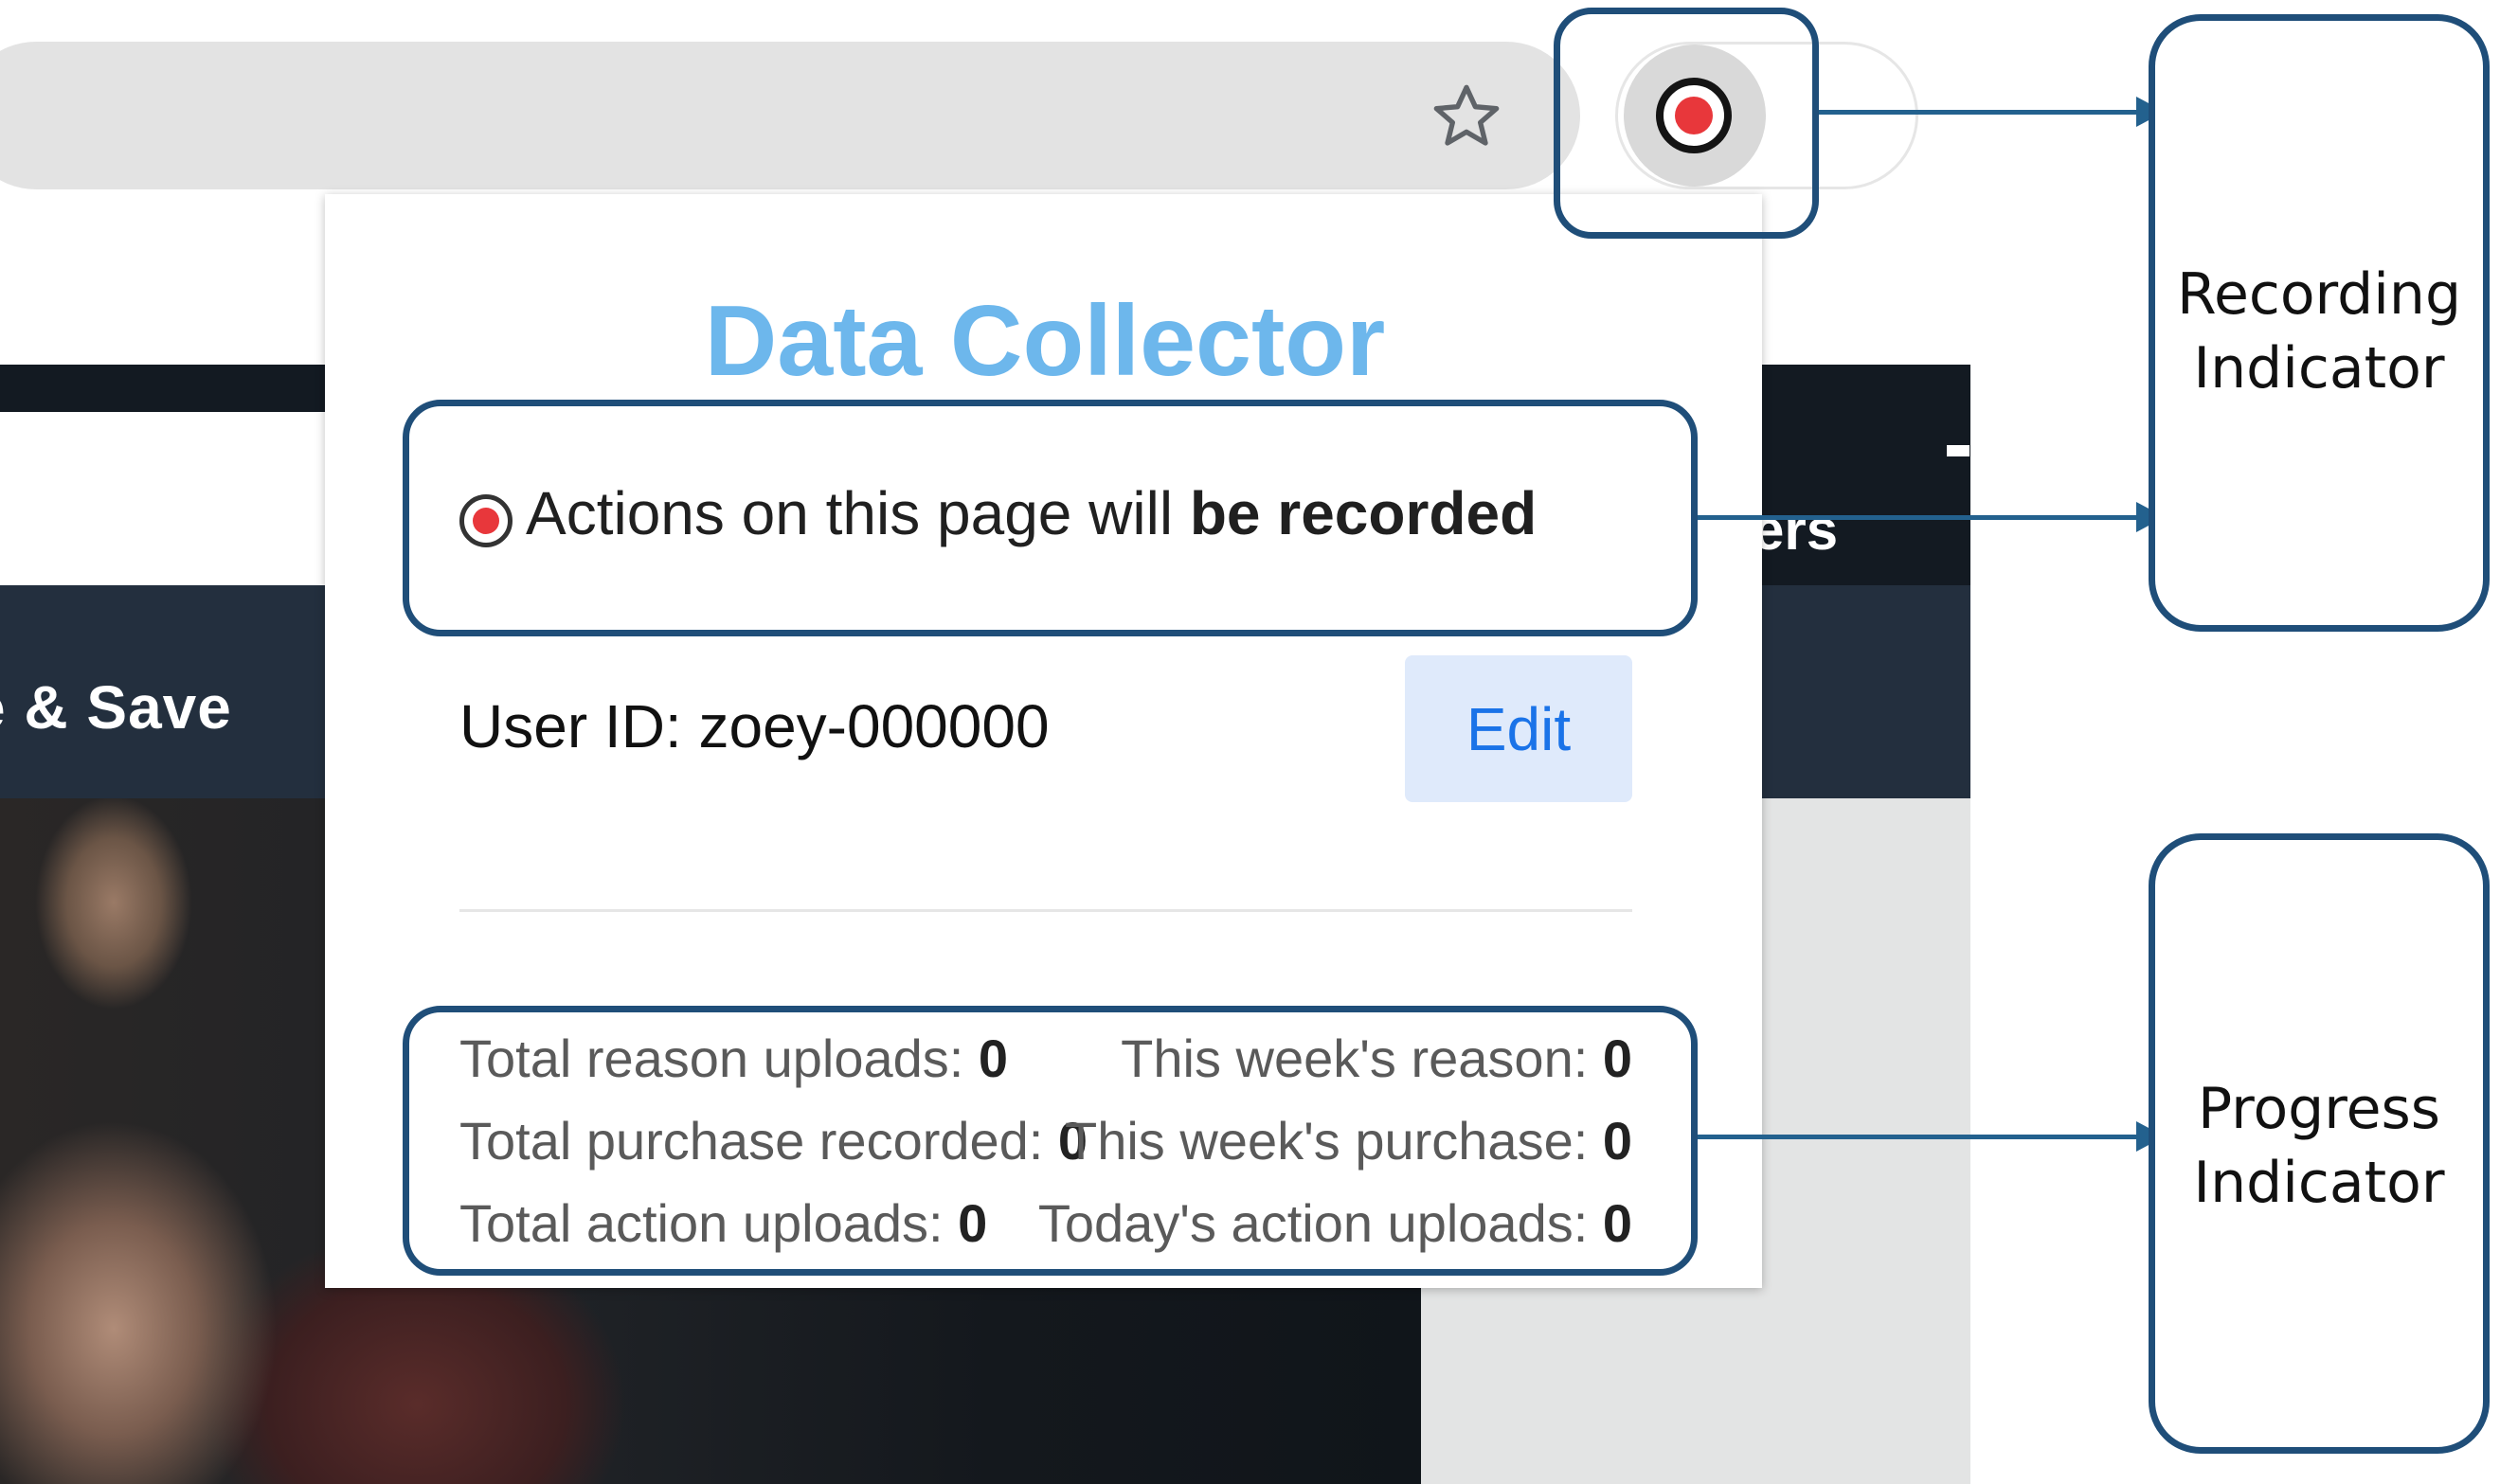  I want to click on highlight-recording-status, so click(1050, 518).